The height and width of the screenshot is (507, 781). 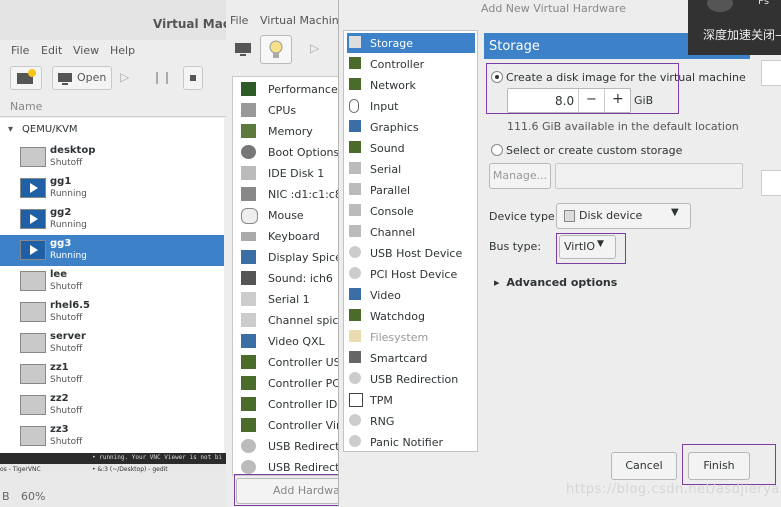 I want to click on hw-channel-spice: Channel spice, so click(x=289, y=321).